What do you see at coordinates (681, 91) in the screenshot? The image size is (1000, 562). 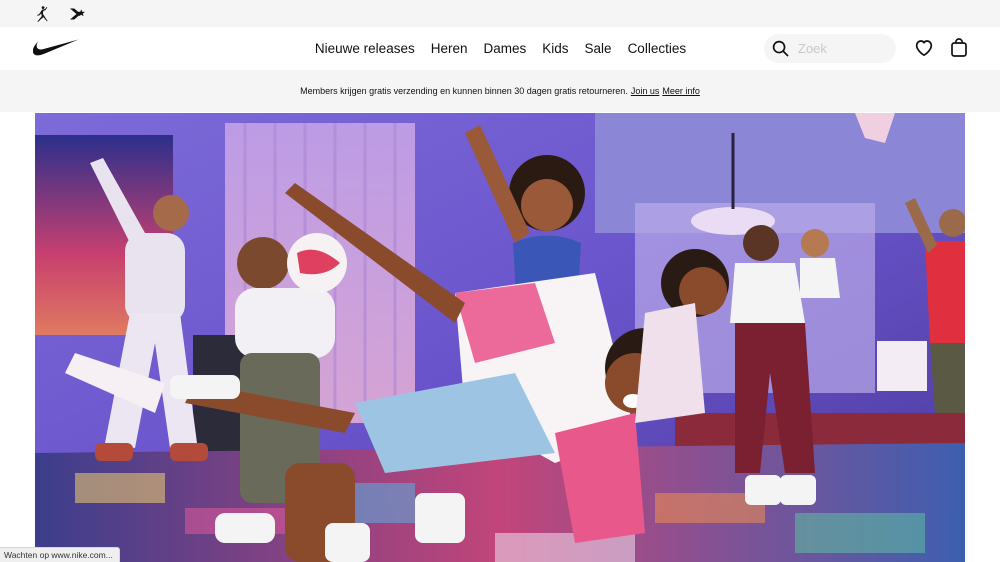 I see `more-info-link: Meer info` at bounding box center [681, 91].